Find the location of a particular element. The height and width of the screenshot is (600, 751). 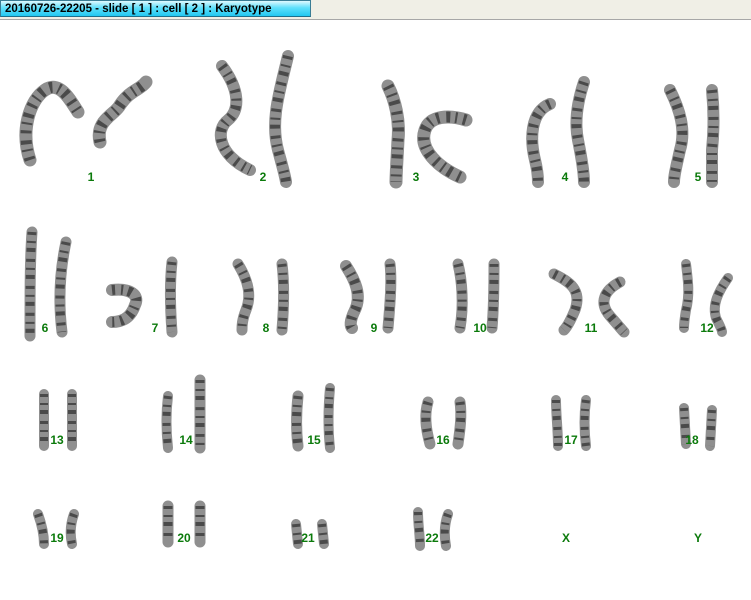

chromosome-label-22: 22 is located at coordinates (432, 538).